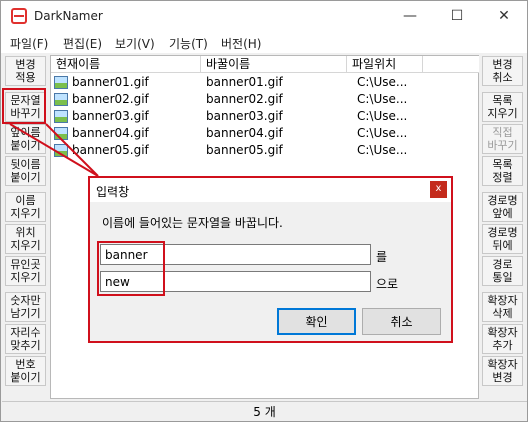 This screenshot has width=528, height=422. What do you see at coordinates (110, 133) in the screenshot?
I see `row-current-name: banner04.gif` at bounding box center [110, 133].